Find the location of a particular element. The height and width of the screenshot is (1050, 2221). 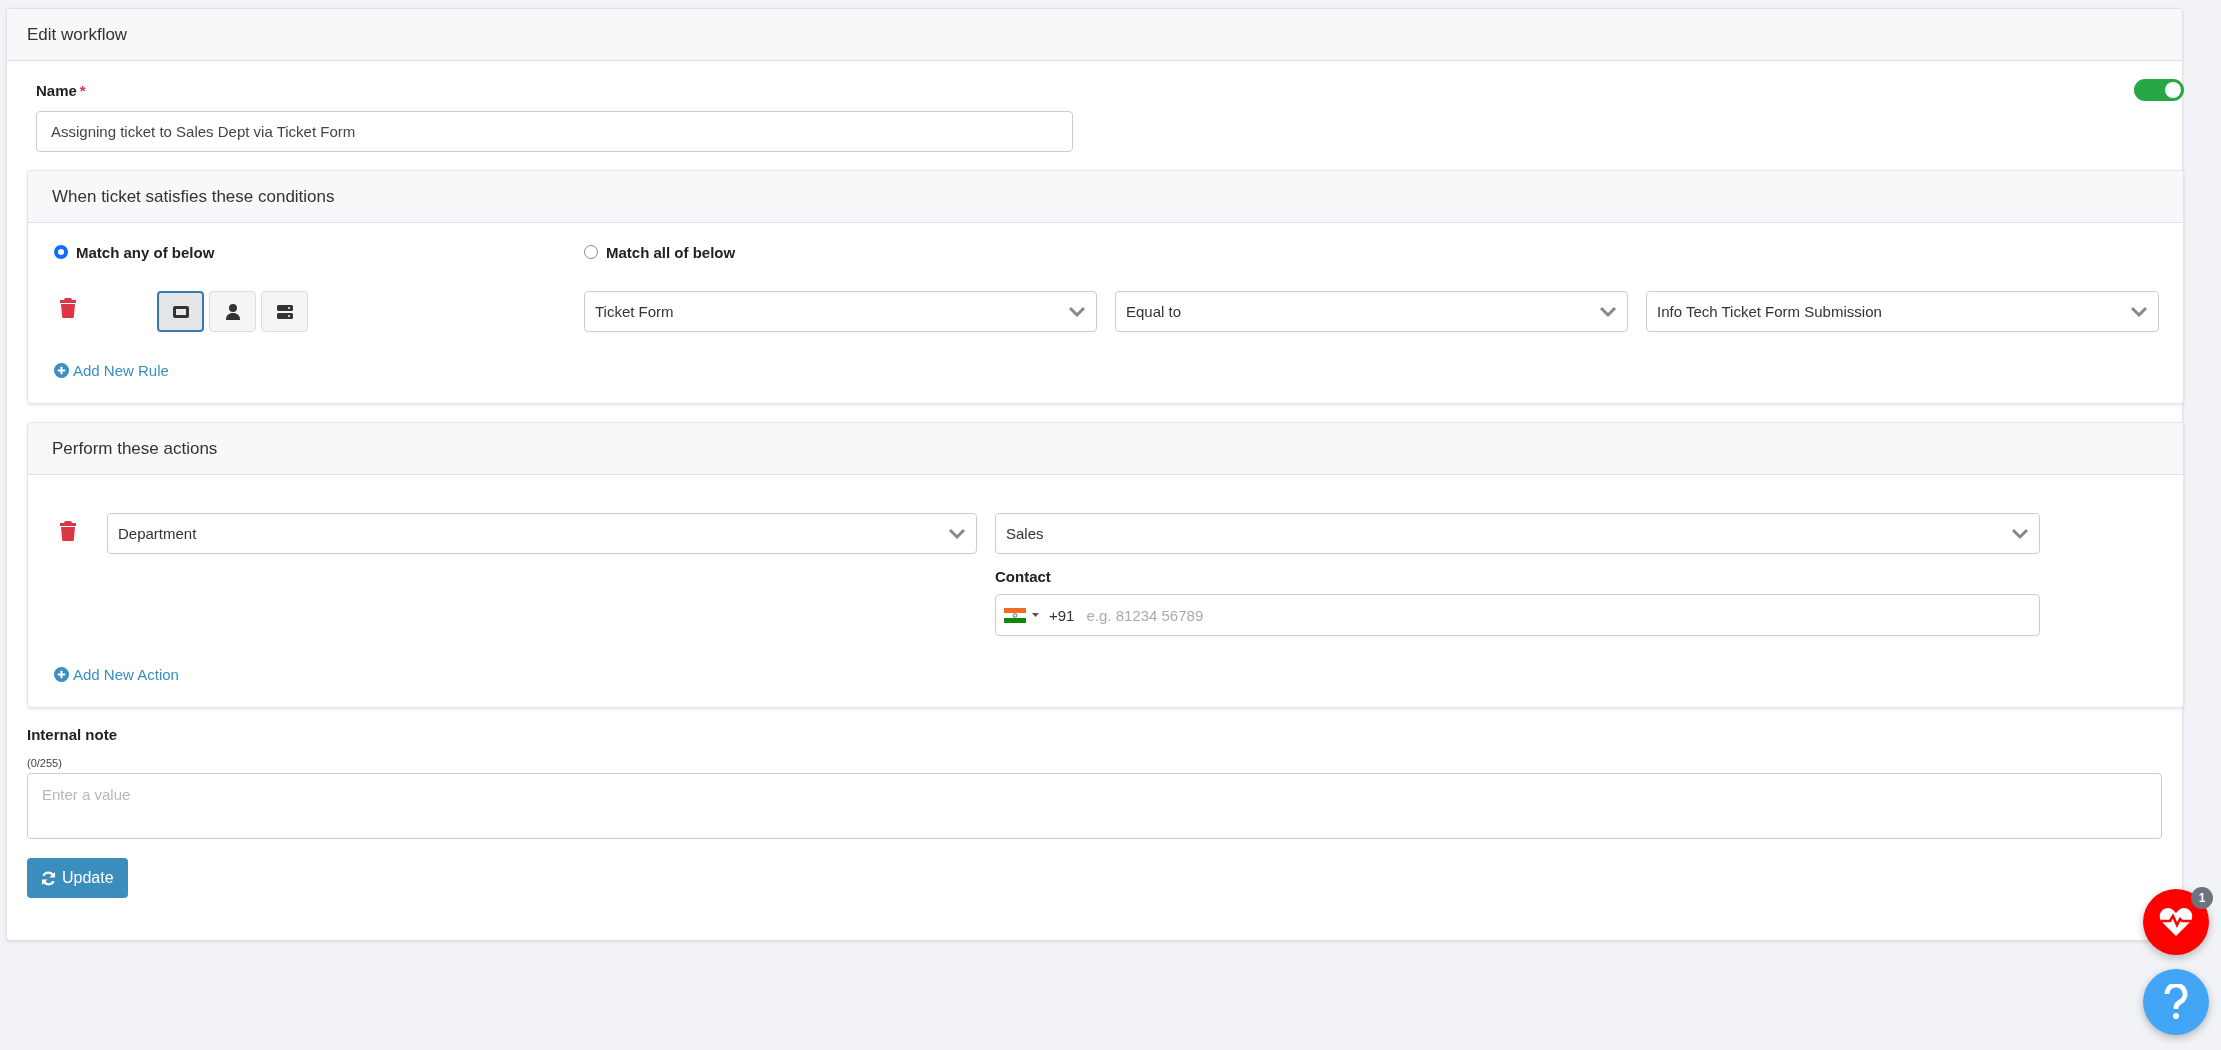

ticket-icon is located at coordinates (180, 311).